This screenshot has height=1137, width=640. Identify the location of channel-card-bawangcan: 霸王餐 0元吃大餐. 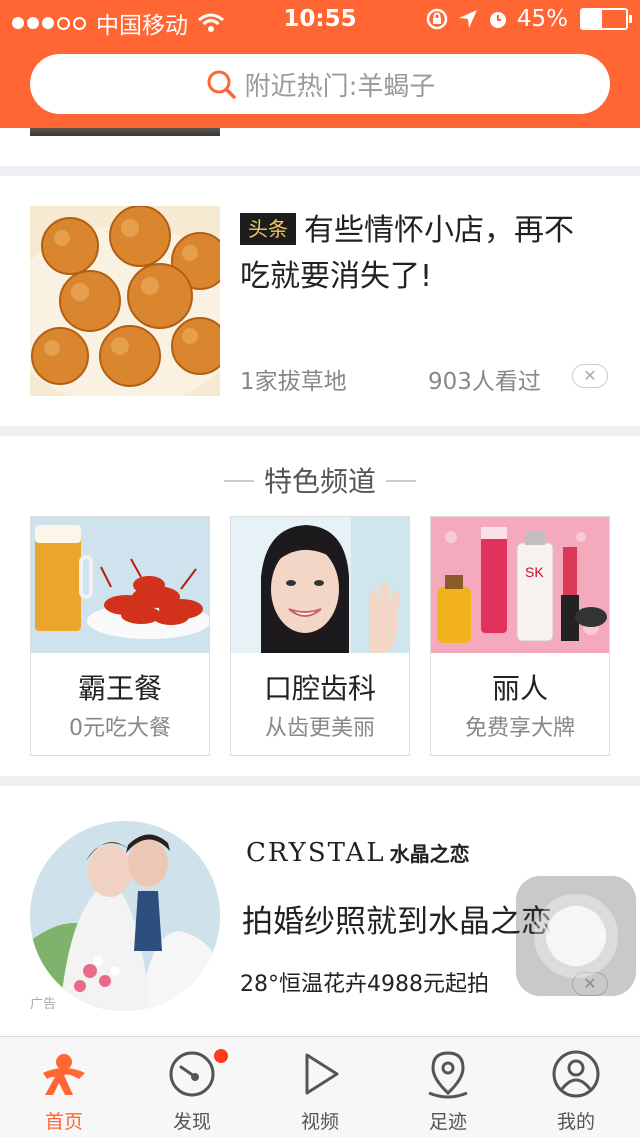
(120, 636).